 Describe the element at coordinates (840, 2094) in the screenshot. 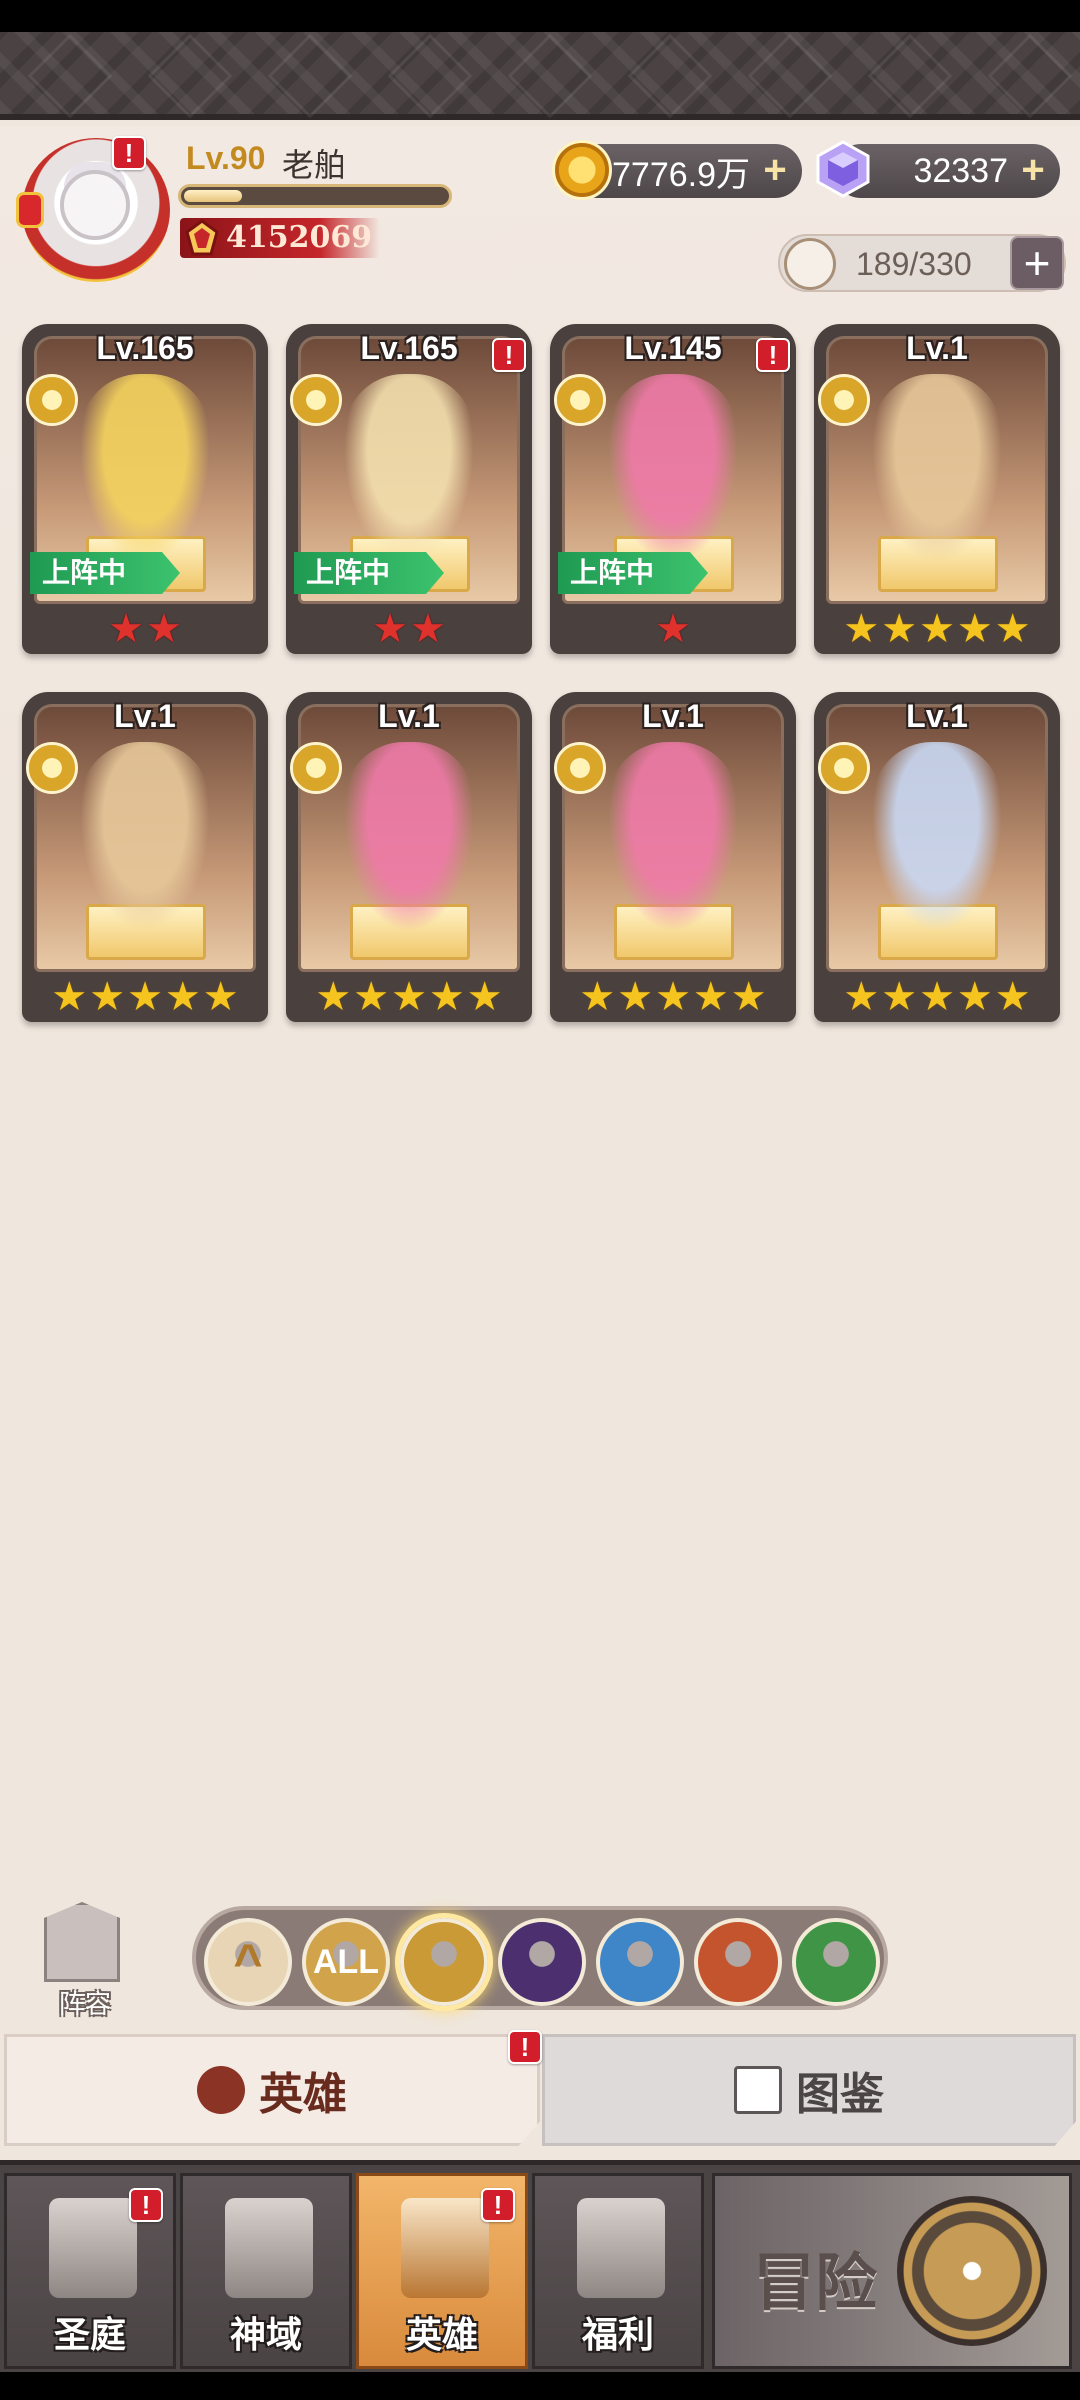

I see `tab-codex-label: 图鉴` at that location.